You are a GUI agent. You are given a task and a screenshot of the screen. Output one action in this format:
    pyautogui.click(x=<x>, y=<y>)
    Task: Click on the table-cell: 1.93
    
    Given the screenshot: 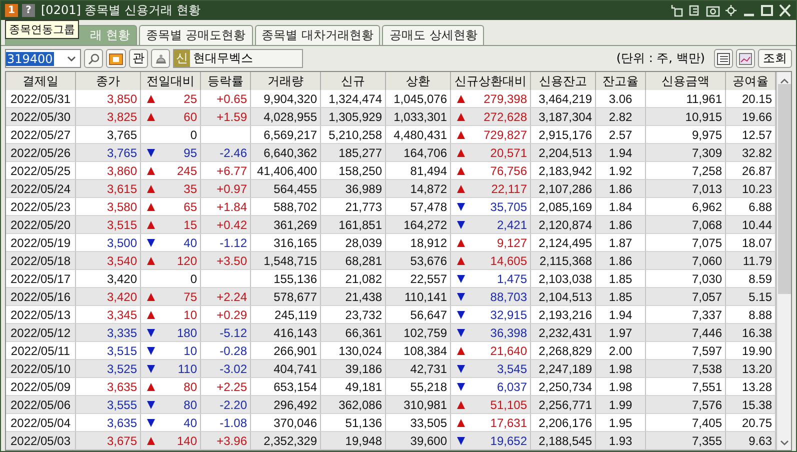 What is the action you would take?
    pyautogui.click(x=621, y=441)
    